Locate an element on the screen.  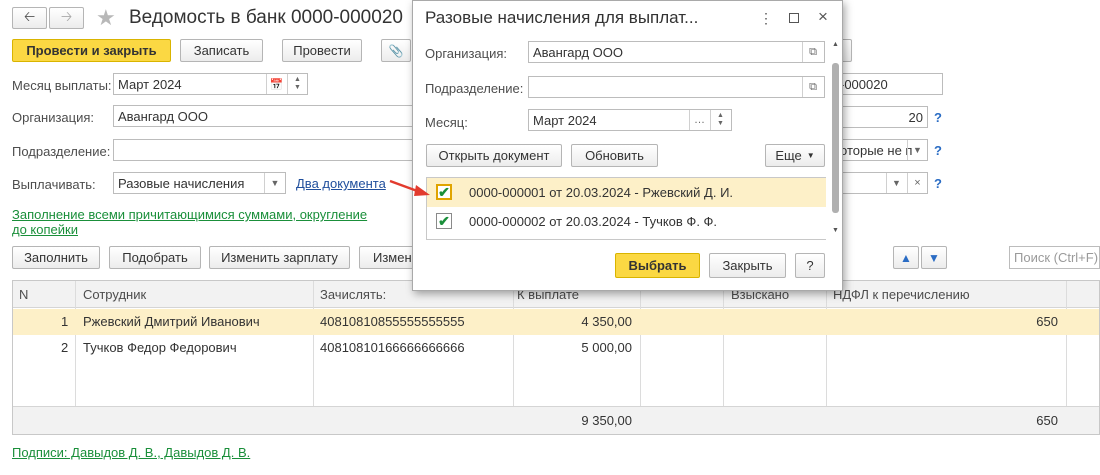
org-label: Организация: is located at coordinates (53, 117).